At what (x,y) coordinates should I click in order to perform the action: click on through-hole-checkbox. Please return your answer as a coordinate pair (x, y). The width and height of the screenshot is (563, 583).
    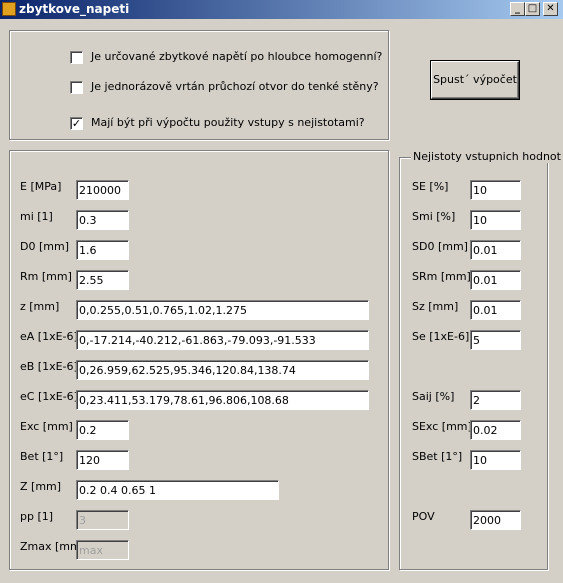
    Looking at the image, I should click on (76, 87).